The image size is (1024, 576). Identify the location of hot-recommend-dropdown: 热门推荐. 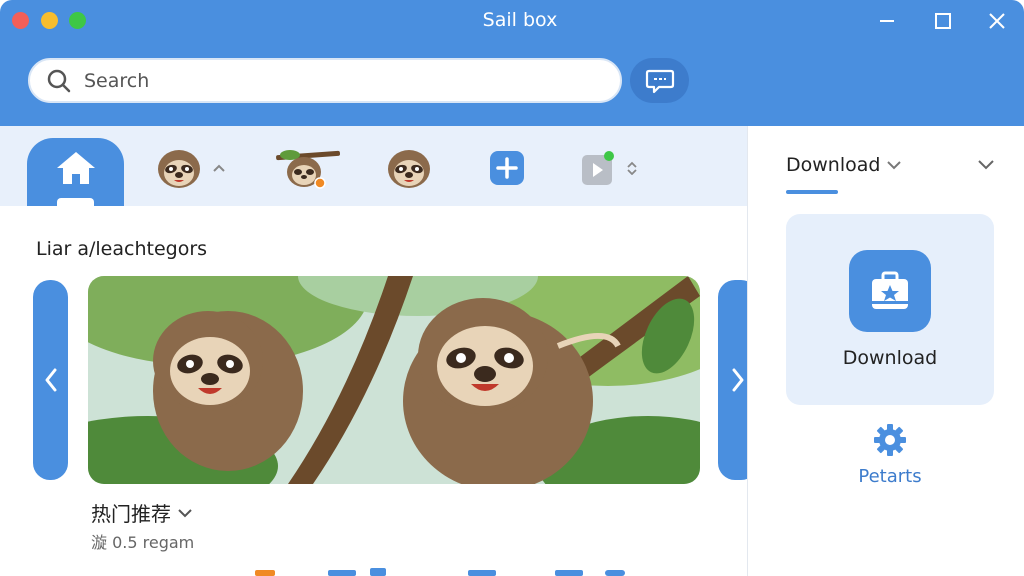
(142, 512).